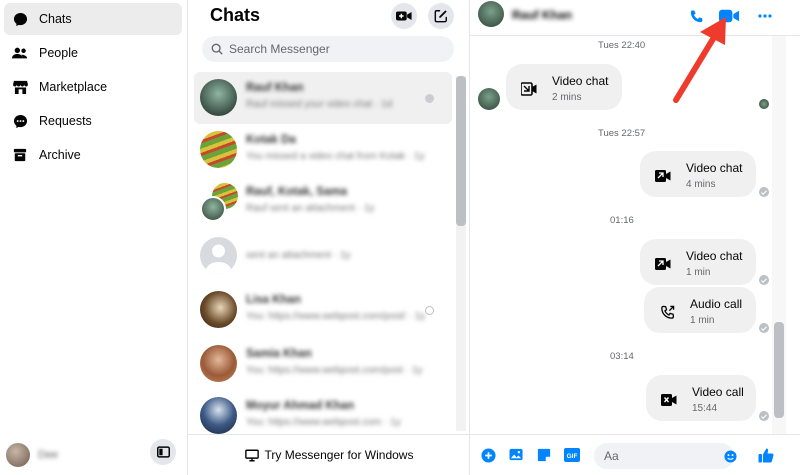  I want to click on audio-call-button, so click(696, 16).